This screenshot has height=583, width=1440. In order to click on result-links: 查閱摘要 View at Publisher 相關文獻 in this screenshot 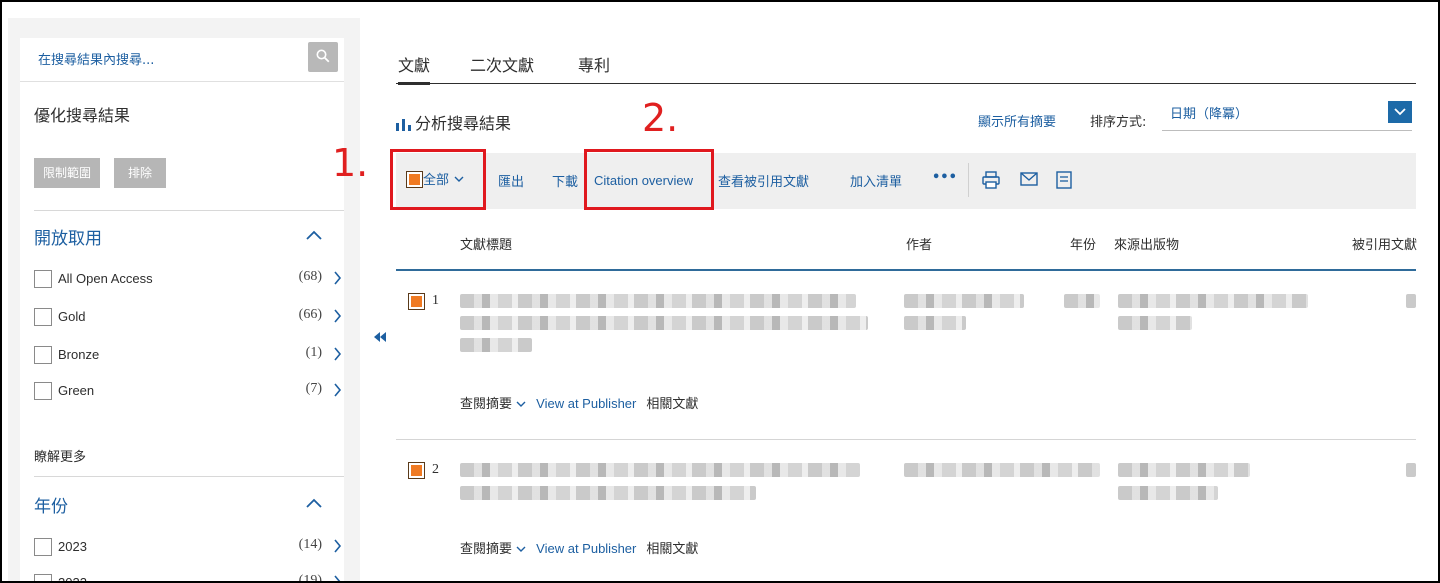, I will do `click(579, 547)`.